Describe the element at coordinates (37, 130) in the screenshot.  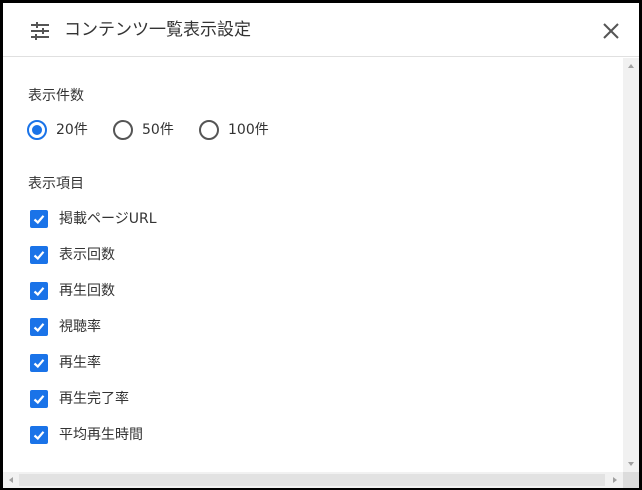
I see `radio-selected-icon` at that location.